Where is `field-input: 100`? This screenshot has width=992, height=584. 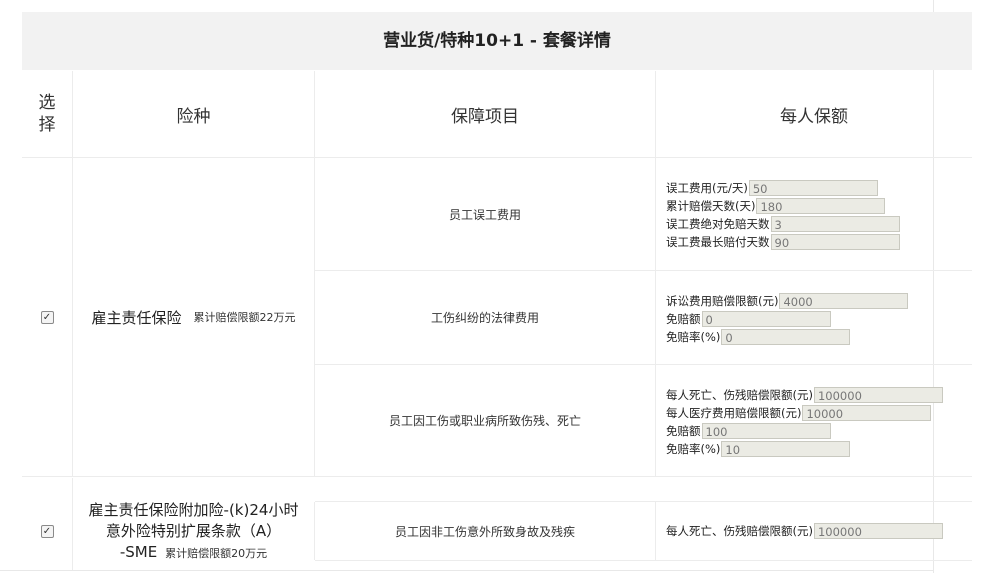 field-input: 100 is located at coordinates (766, 431).